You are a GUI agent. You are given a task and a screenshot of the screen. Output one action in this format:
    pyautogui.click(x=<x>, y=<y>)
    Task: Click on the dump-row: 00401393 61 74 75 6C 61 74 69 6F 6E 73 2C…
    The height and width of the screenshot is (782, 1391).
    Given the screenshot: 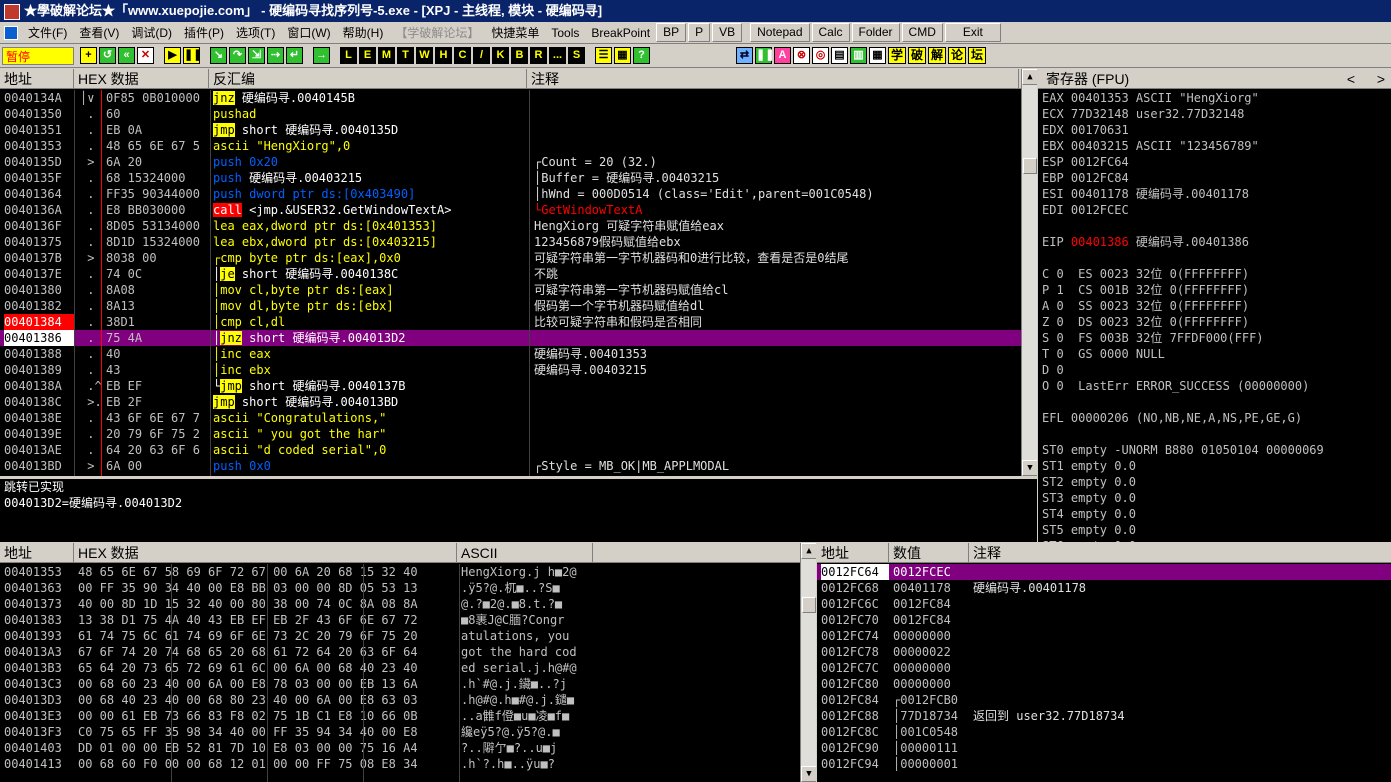 What is the action you would take?
    pyautogui.click(x=400, y=636)
    